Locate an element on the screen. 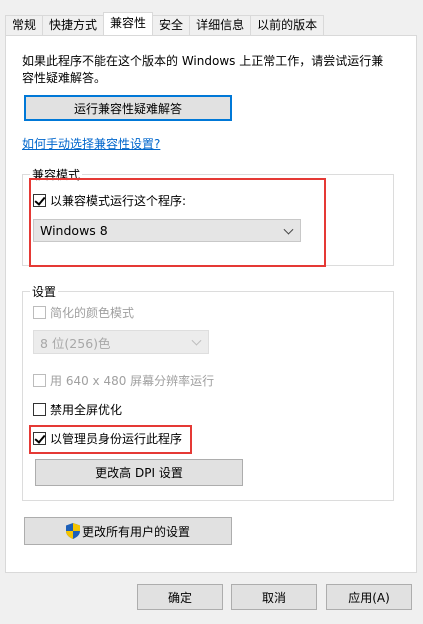 This screenshot has width=423, height=624. os-select-value: Windows 8 is located at coordinates (74, 230).